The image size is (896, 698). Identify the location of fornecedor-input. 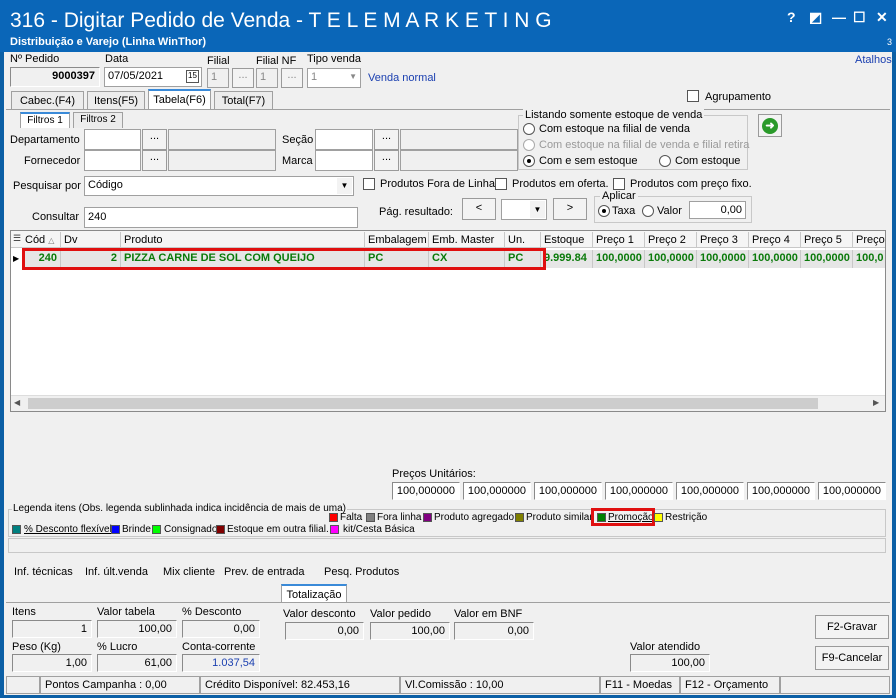
(112, 160).